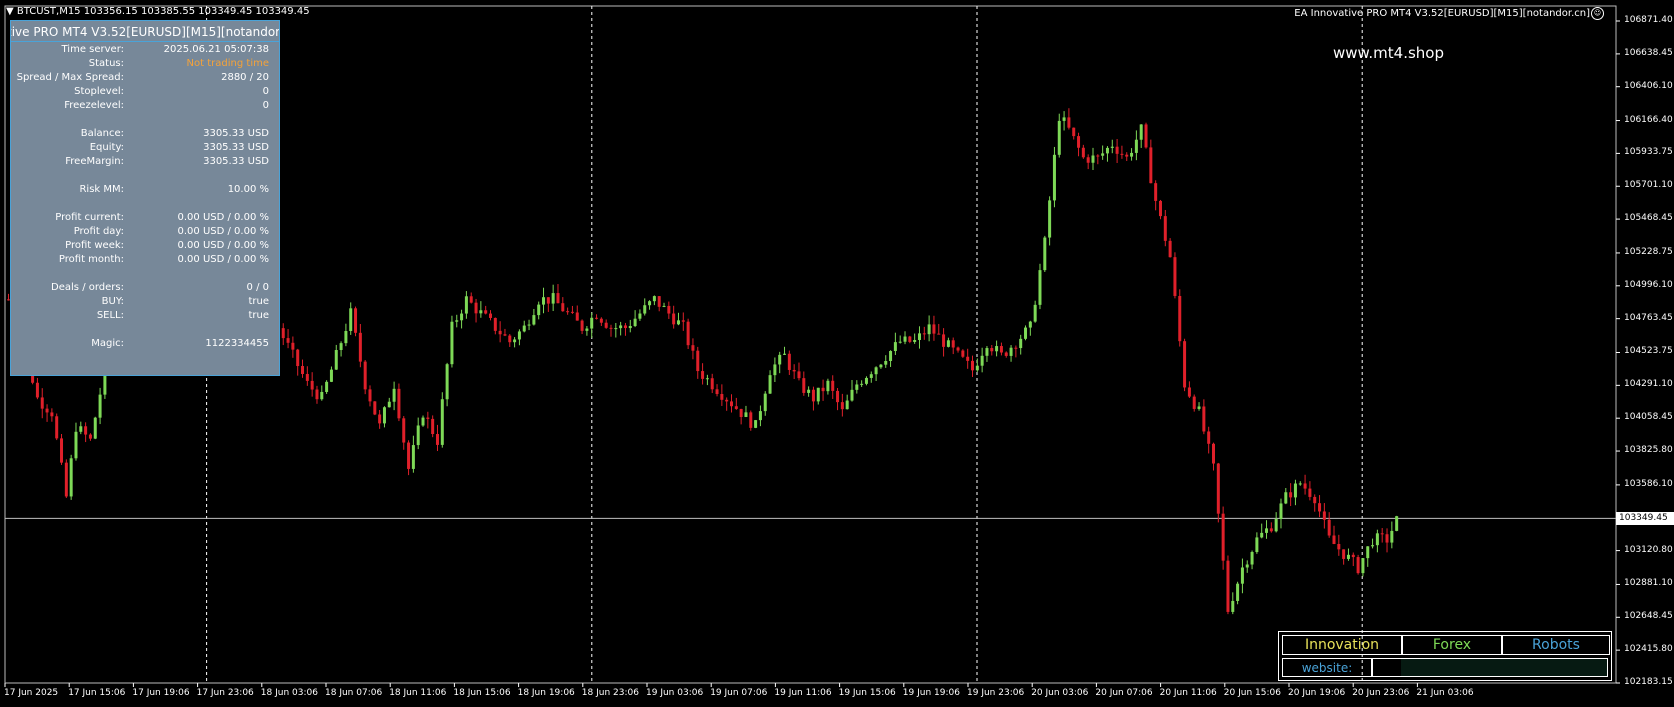  I want to click on time-tick-label: 19 Jun 23:06, so click(996, 693).